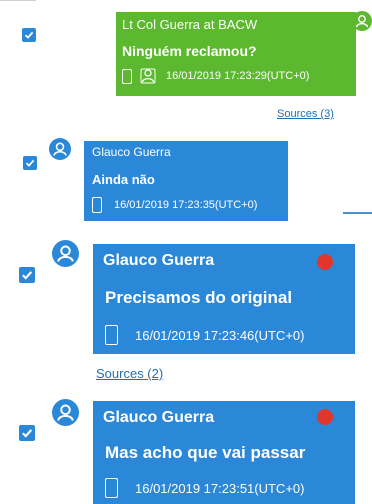  What do you see at coordinates (199, 297) in the screenshot?
I see `message-text: Precisamos do original` at bounding box center [199, 297].